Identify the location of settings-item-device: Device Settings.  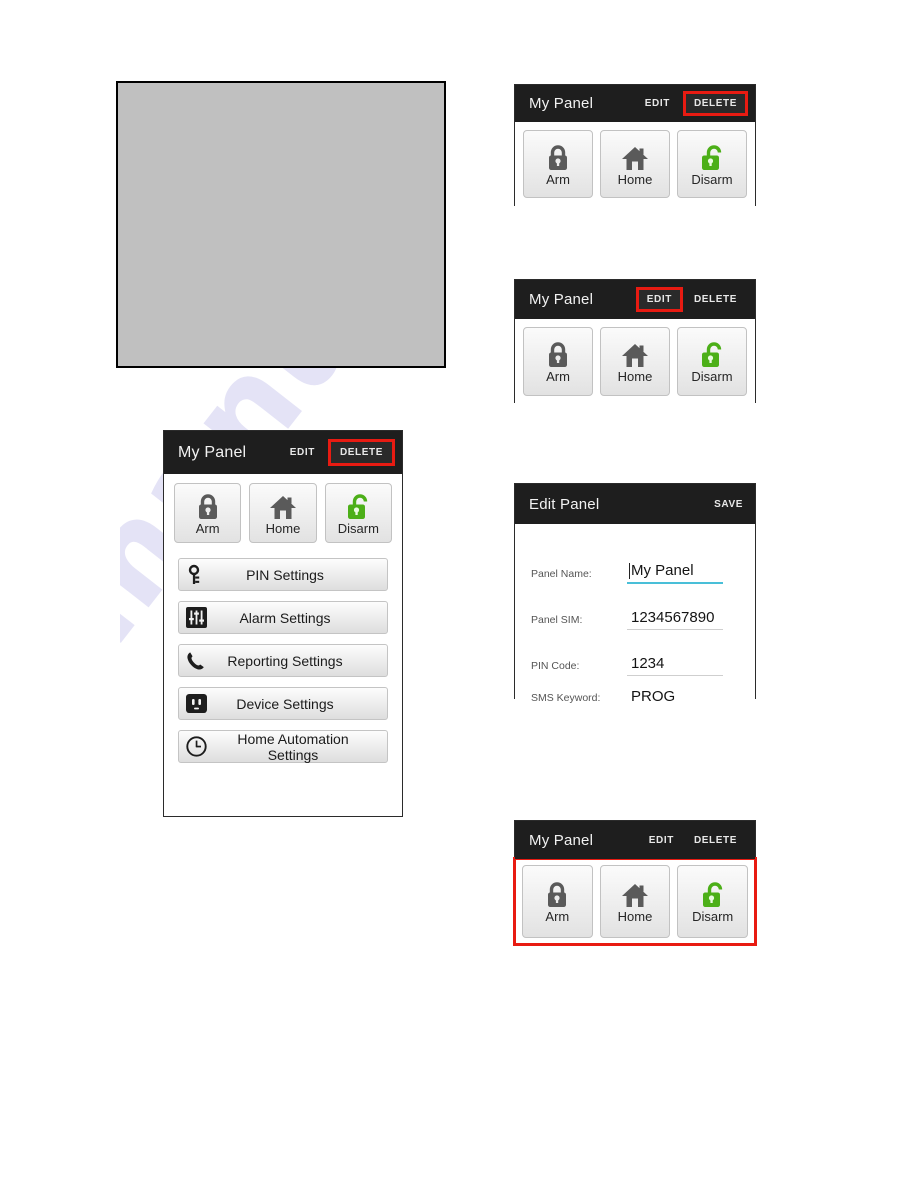
(283, 703).